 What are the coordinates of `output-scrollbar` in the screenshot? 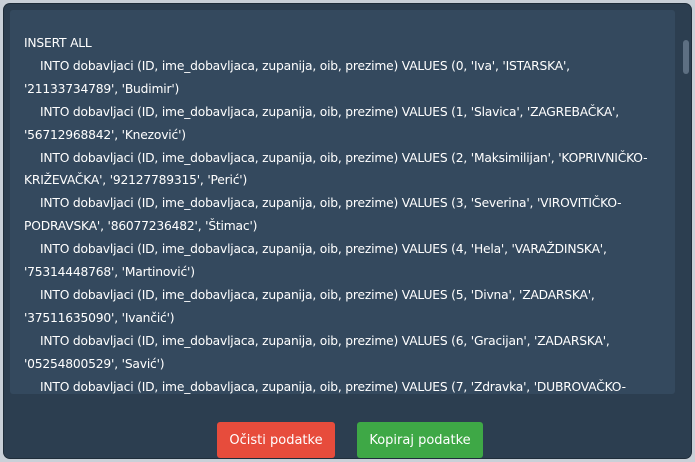 It's located at (686, 202).